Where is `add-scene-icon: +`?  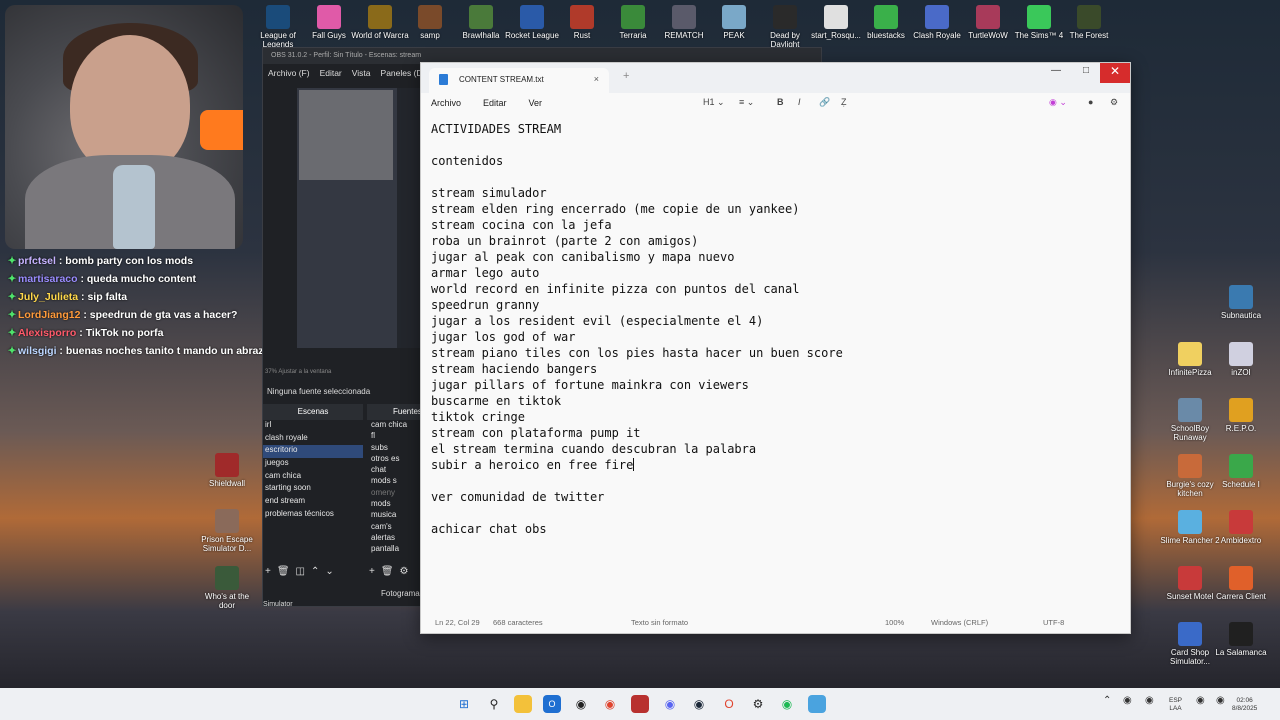 add-scene-icon: + is located at coordinates (268, 571).